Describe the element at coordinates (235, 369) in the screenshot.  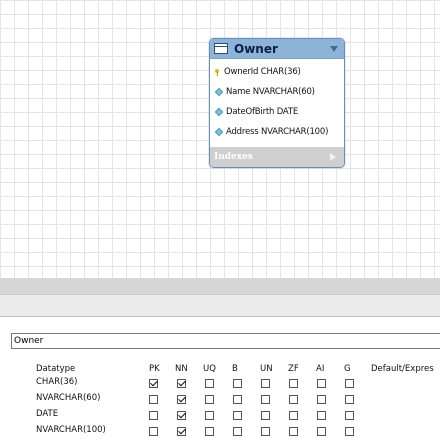
I see `header-b: B` at that location.